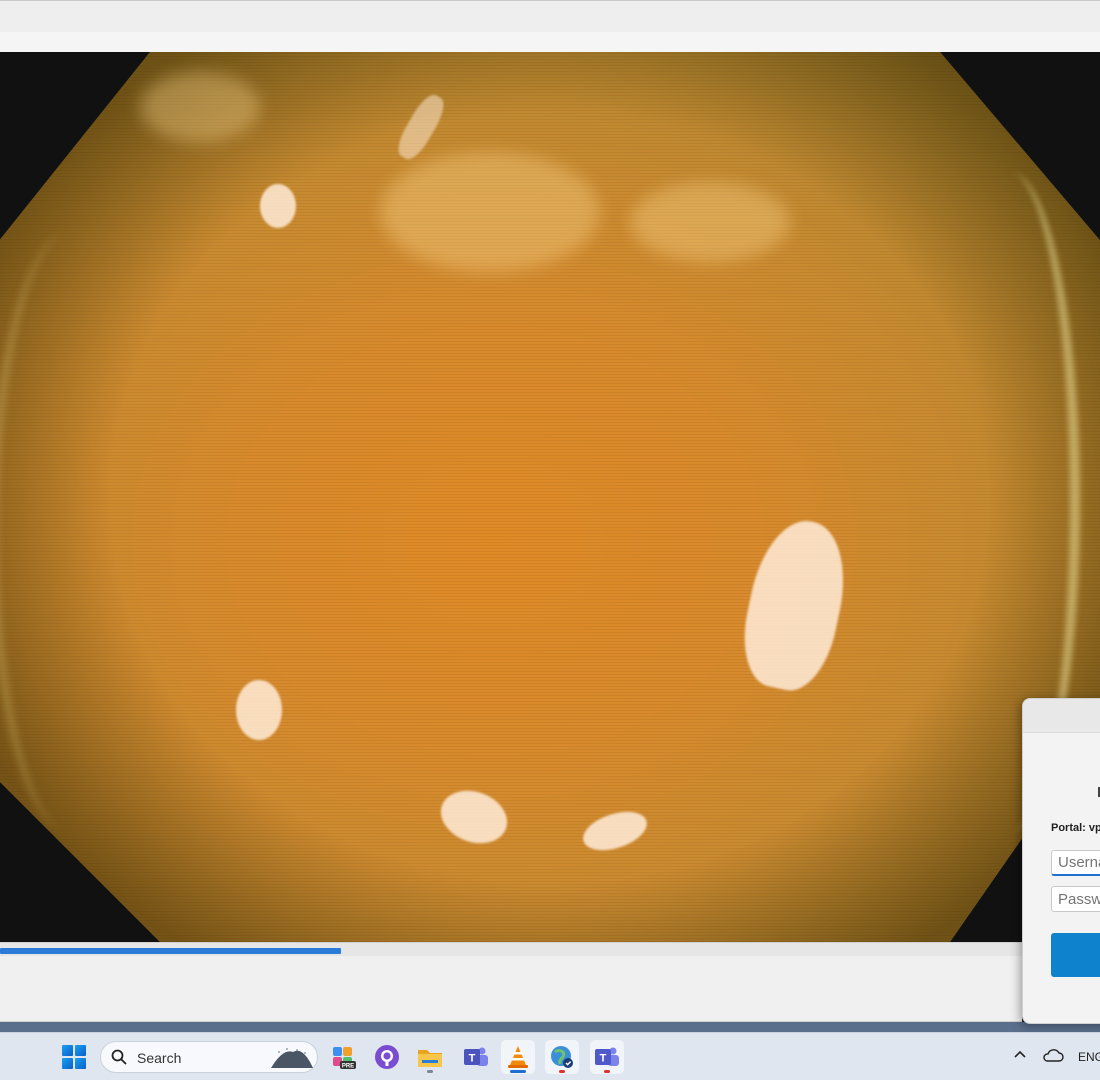 This screenshot has width=1100, height=1080. I want to click on teams-app: T, so click(476, 1057).